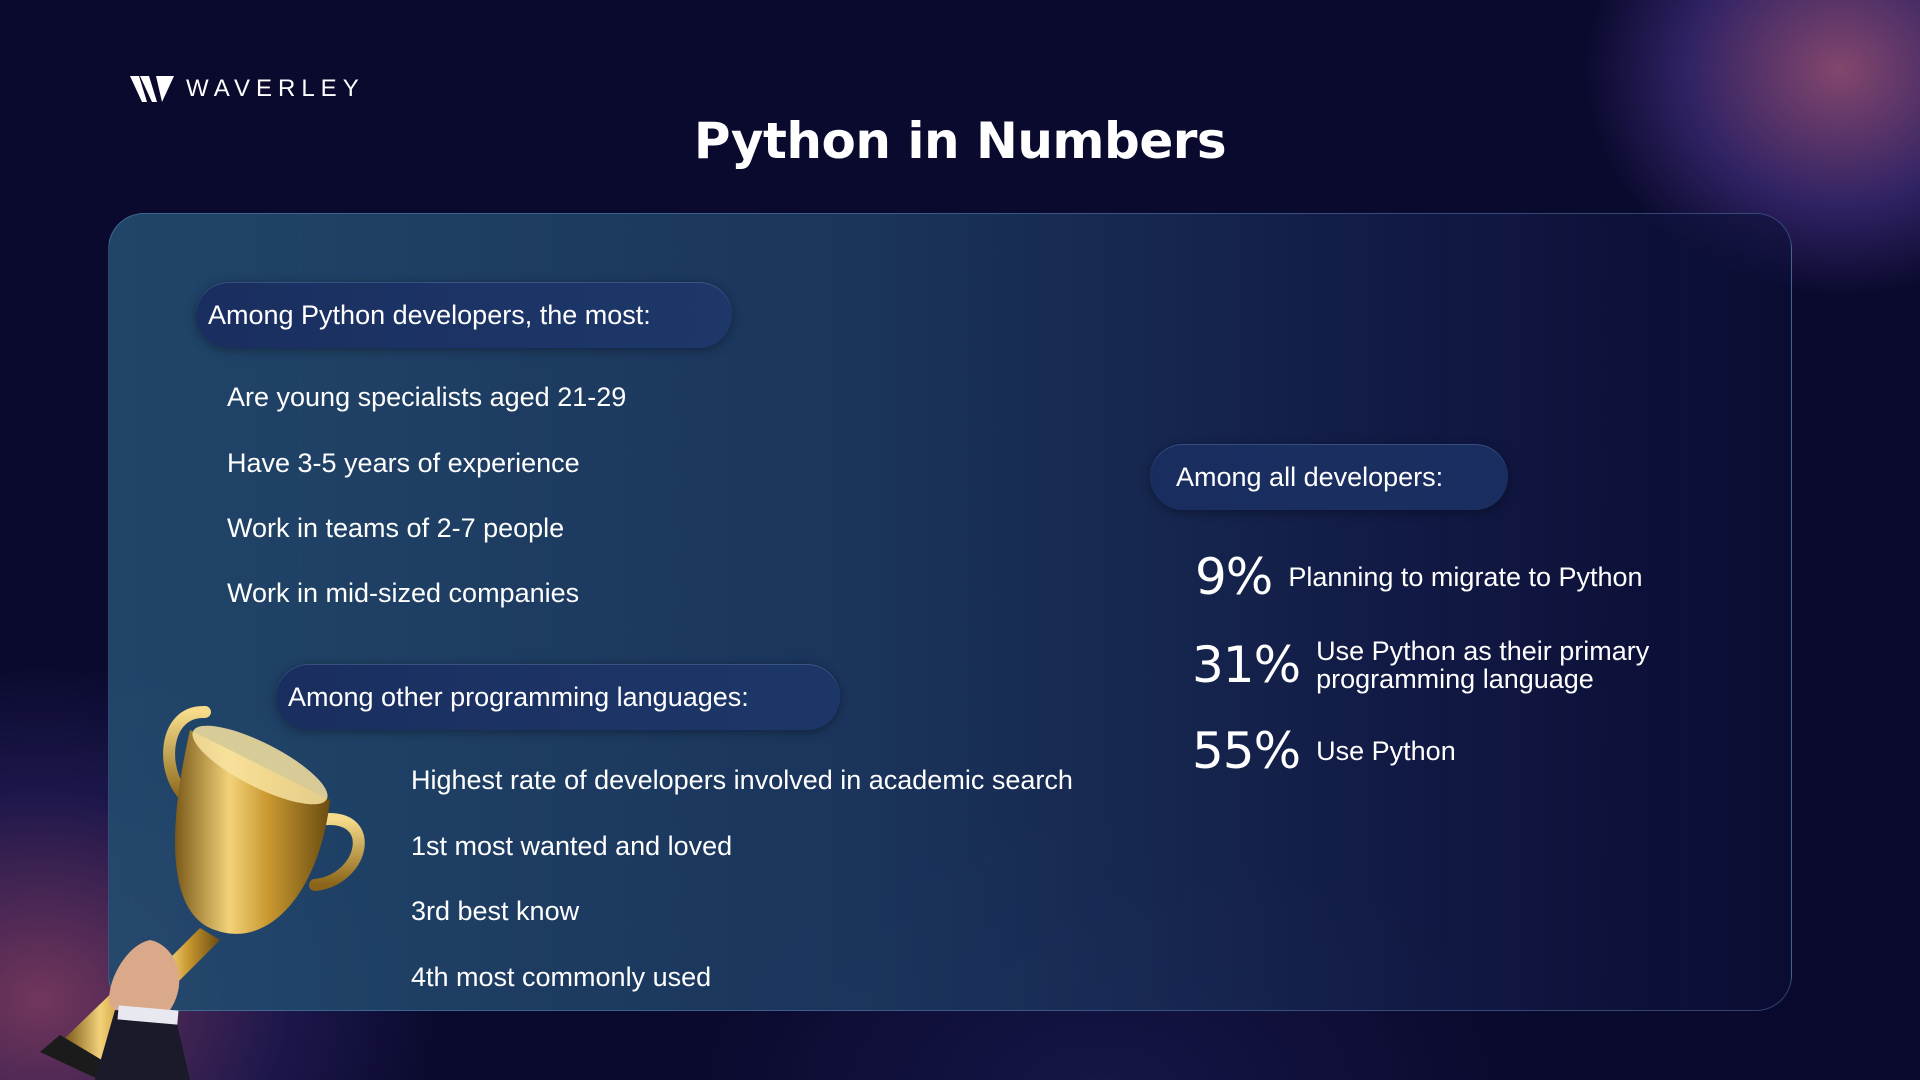  Describe the element at coordinates (152, 89) in the screenshot. I see `waverley-w-logo-icon` at that location.